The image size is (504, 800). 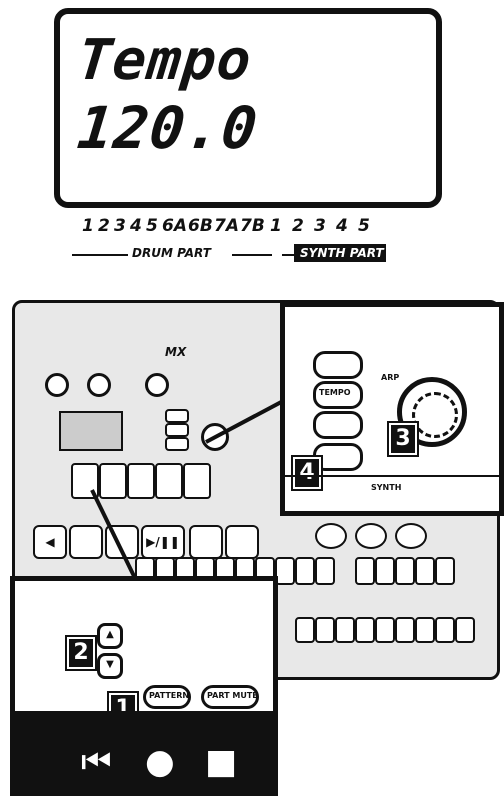 I want to click on part-number: 6A, so click(x=174, y=226).